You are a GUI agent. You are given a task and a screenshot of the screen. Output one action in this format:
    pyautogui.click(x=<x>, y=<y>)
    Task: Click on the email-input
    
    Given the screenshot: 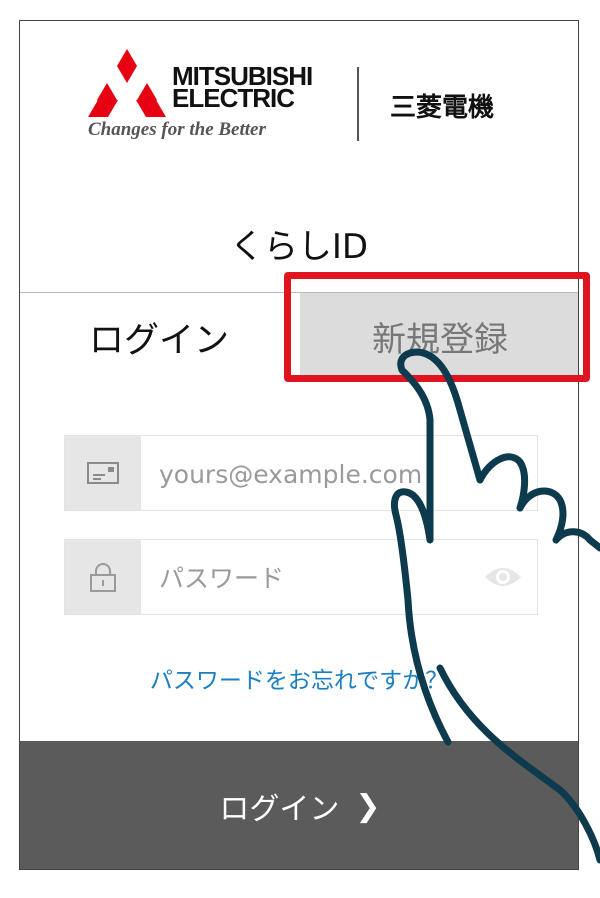 What is the action you would take?
    pyautogui.click(x=319, y=474)
    